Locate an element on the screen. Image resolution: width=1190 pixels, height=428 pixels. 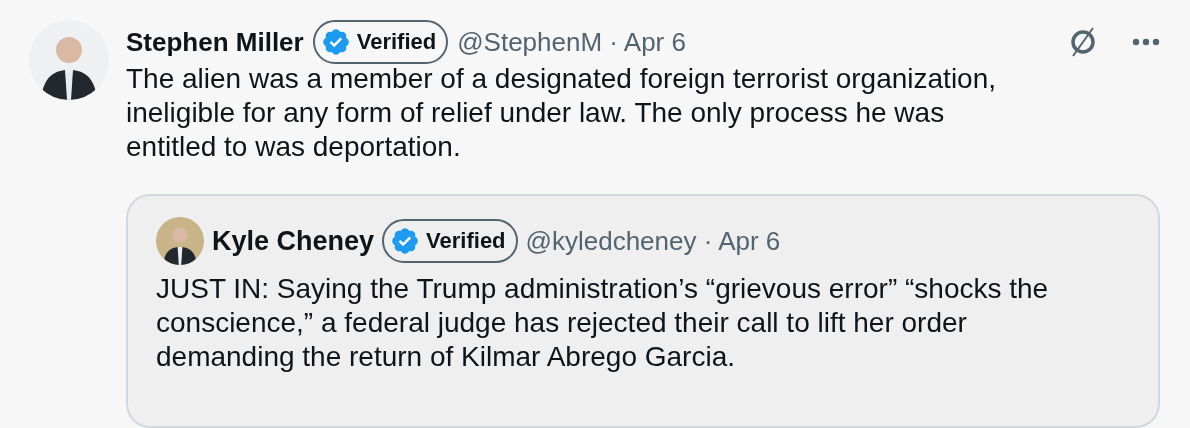
author-handle: @StephenM · Apr 6 is located at coordinates (571, 42).